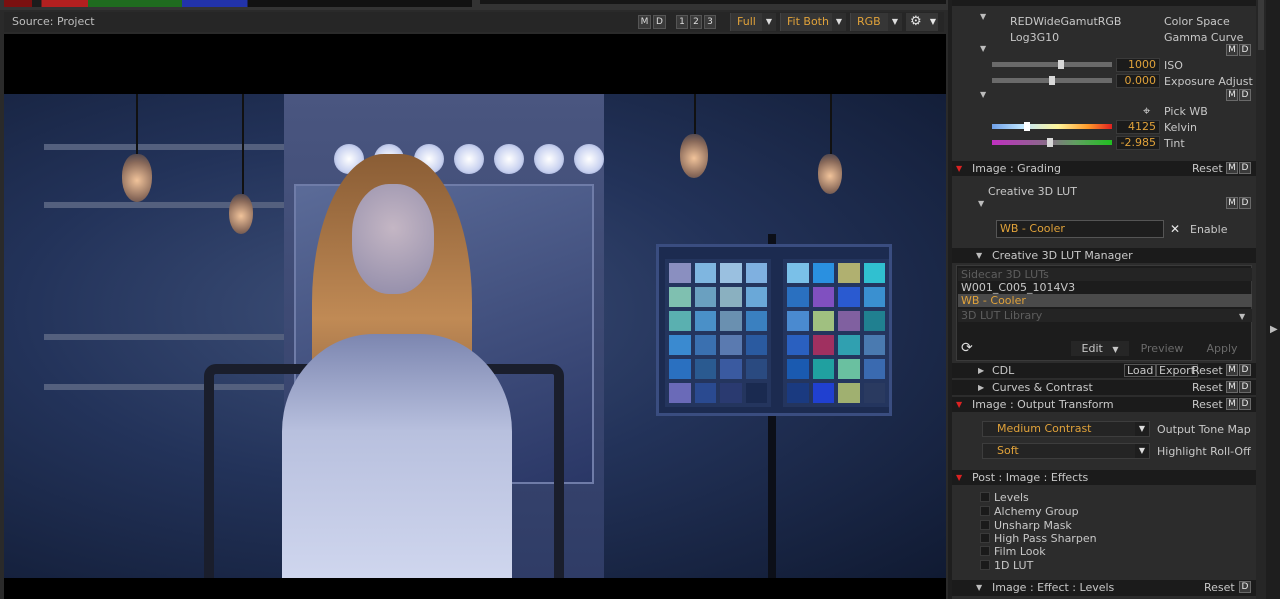 The image size is (1280, 599). What do you see at coordinates (985, 525) in the screenshot?
I see `unsharp-checkbox` at bounding box center [985, 525].